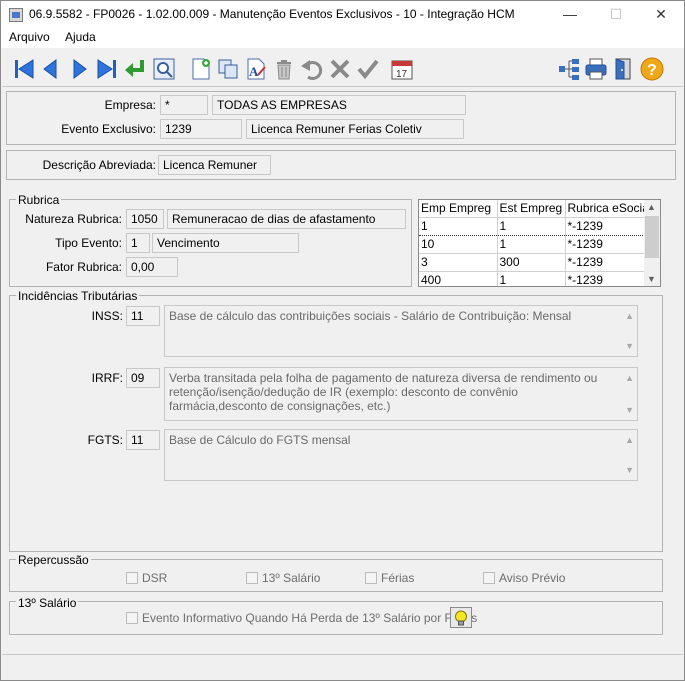  Describe the element at coordinates (569, 69) in the screenshot. I see `tree-icon` at that location.